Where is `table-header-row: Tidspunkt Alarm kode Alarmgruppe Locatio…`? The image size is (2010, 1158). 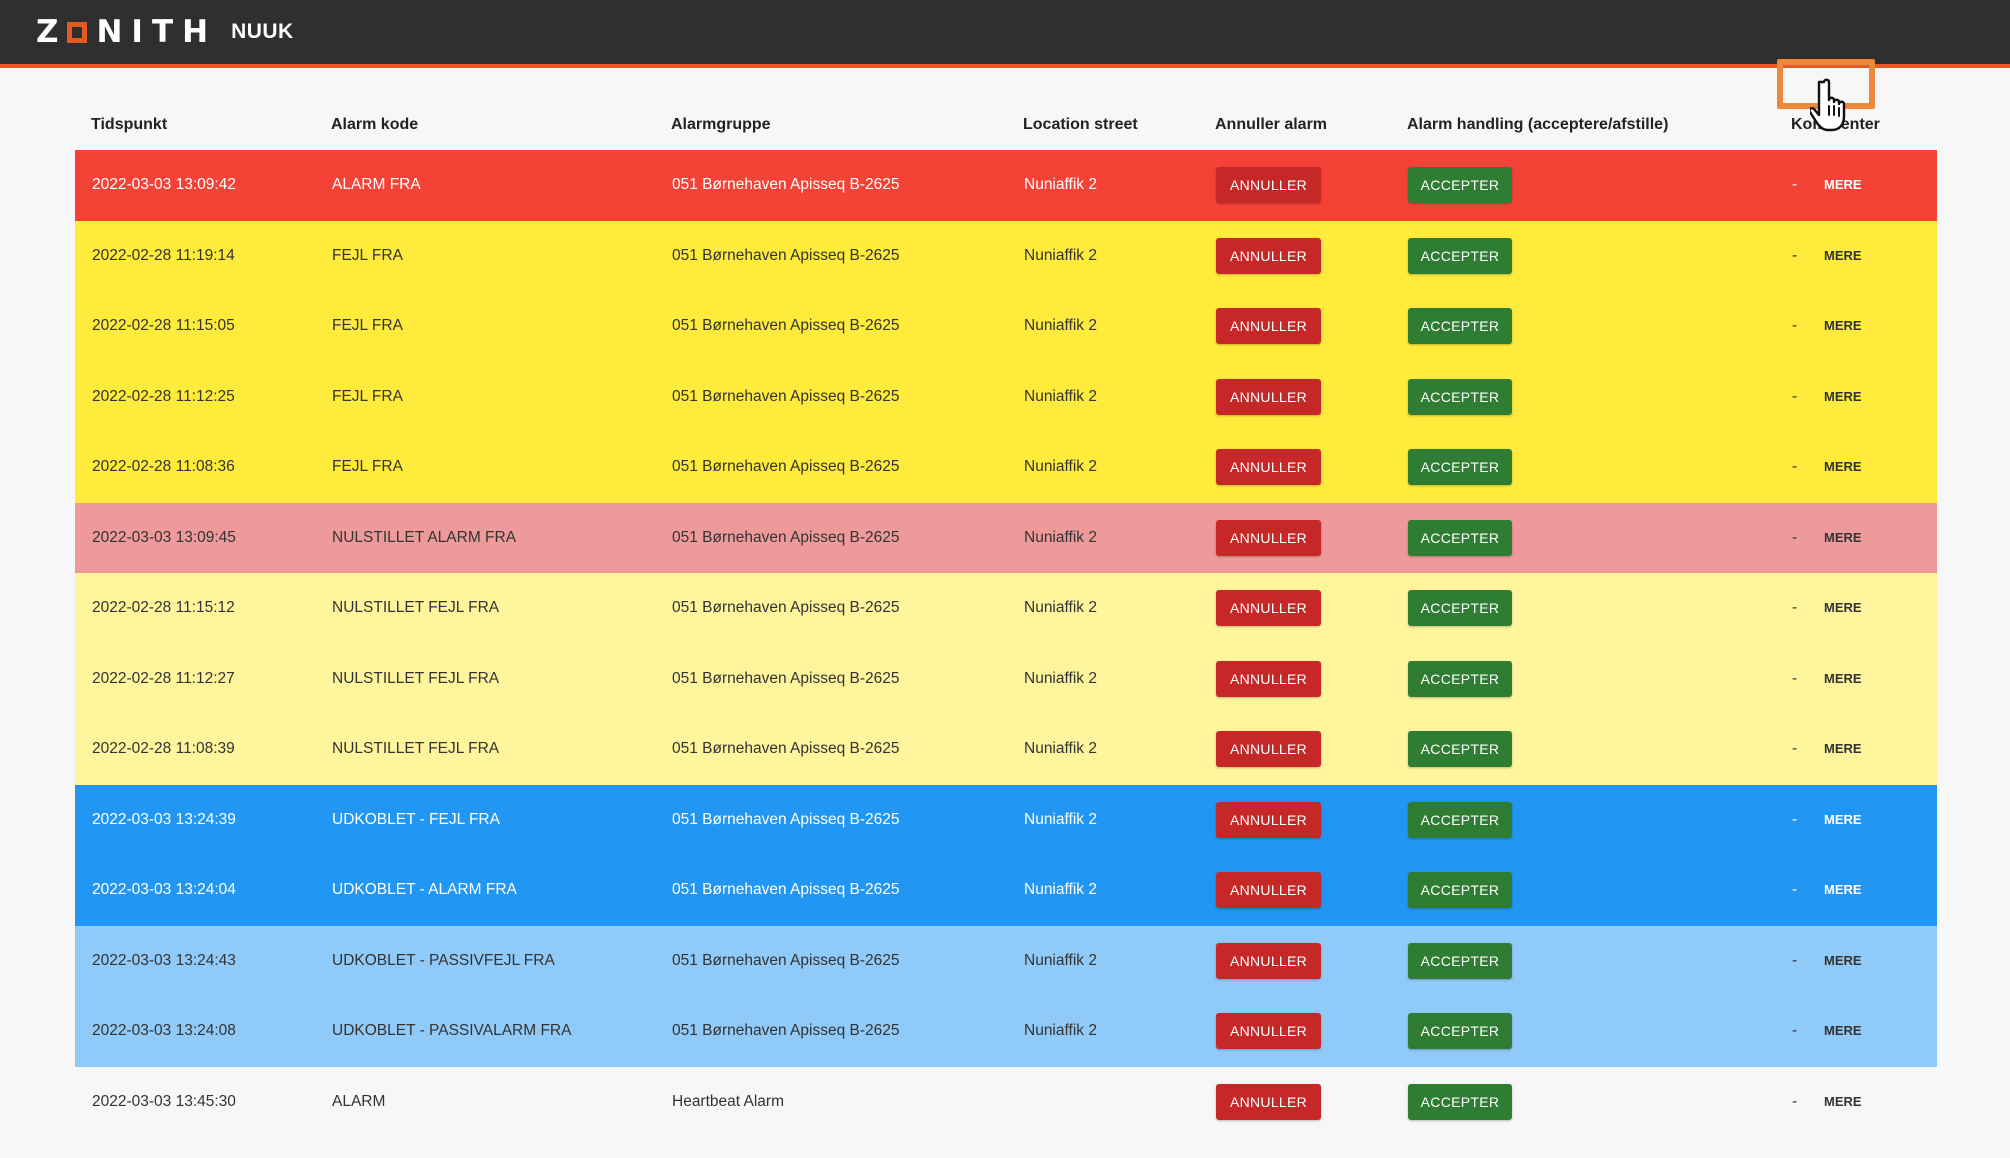
table-header-row: Tidspunkt Alarm kode Alarmgruppe Locatio… is located at coordinates (1006, 125).